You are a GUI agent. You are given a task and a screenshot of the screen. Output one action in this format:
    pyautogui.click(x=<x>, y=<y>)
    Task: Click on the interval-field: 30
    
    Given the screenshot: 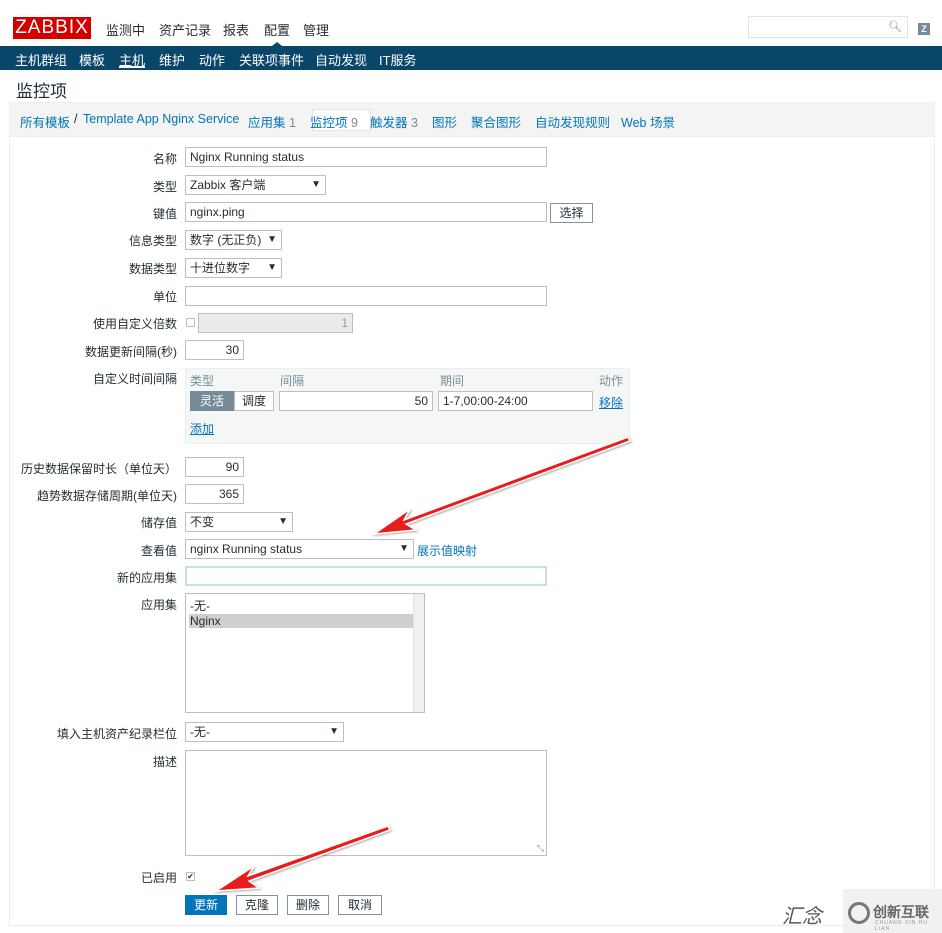 What is the action you would take?
    pyautogui.click(x=214, y=350)
    